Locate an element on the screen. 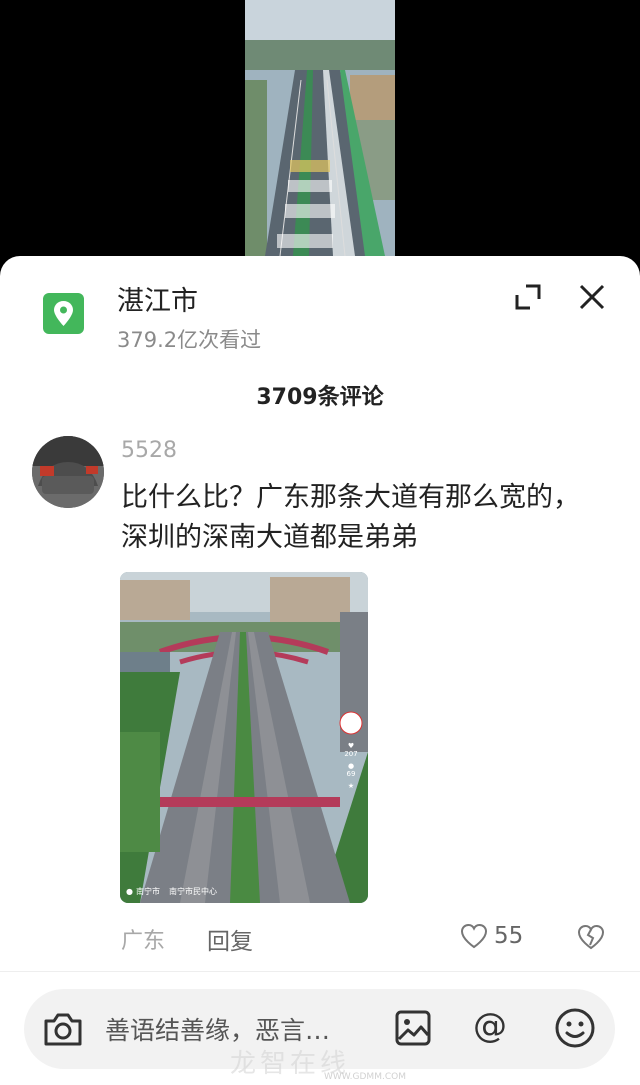 This screenshot has height=1085, width=640. video-preview is located at coordinates (320, 128).